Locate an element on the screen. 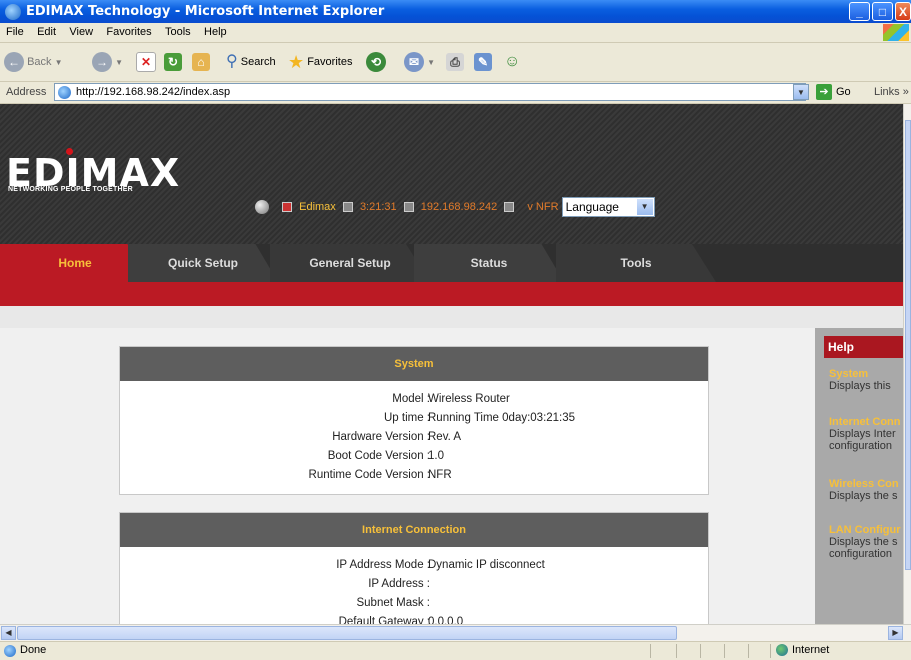  tab-general-setup: General Setup is located at coordinates (350, 263).